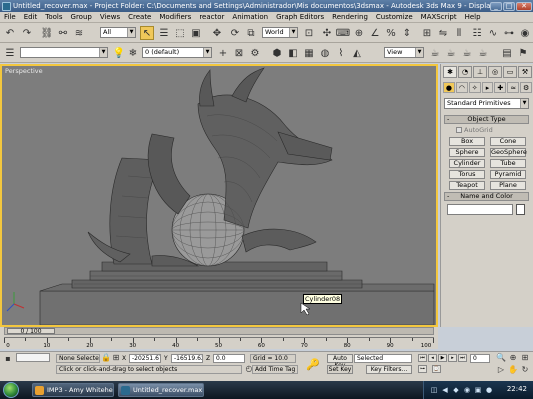 The height and width of the screenshot is (399, 533). I want to click on current-frame-field: 0, so click(480, 358).